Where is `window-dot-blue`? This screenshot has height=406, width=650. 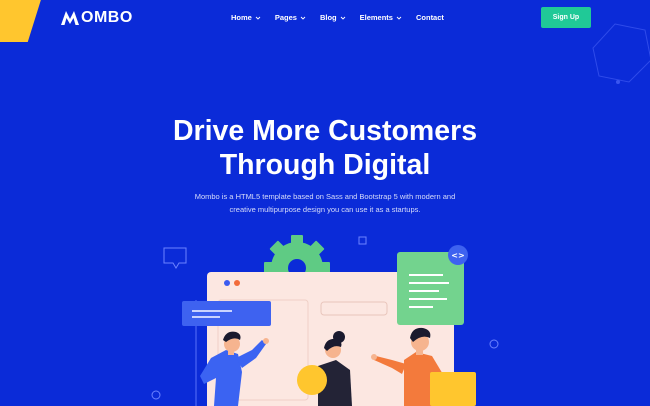
window-dot-blue is located at coordinates (227, 283).